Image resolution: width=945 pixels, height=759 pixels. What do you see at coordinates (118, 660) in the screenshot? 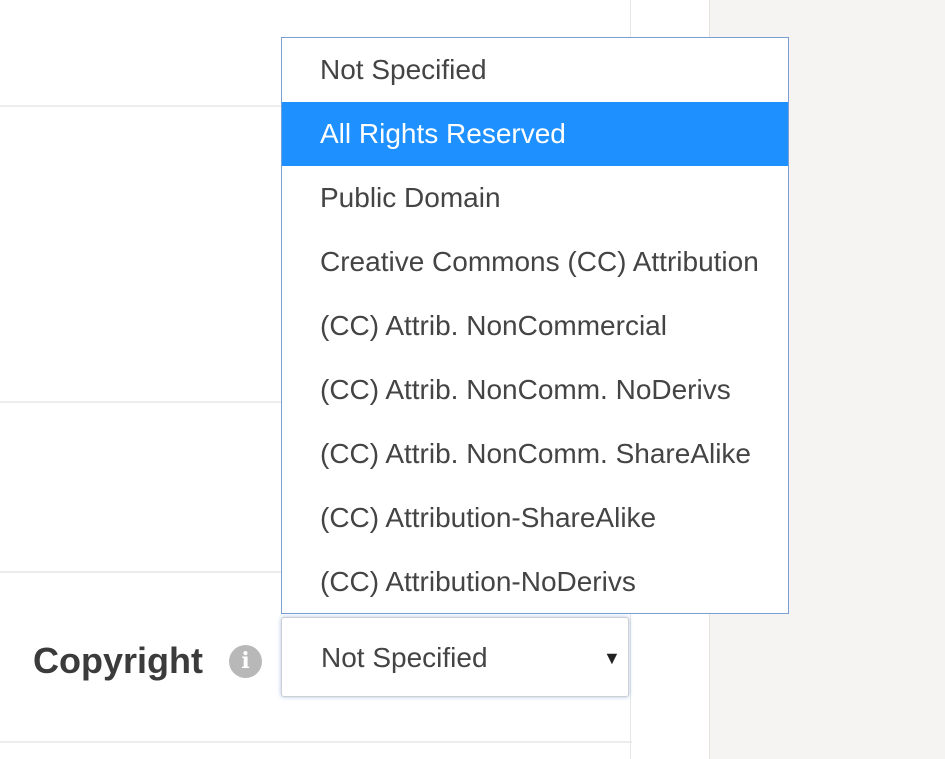
I see `copyright-label: Copyright` at bounding box center [118, 660].